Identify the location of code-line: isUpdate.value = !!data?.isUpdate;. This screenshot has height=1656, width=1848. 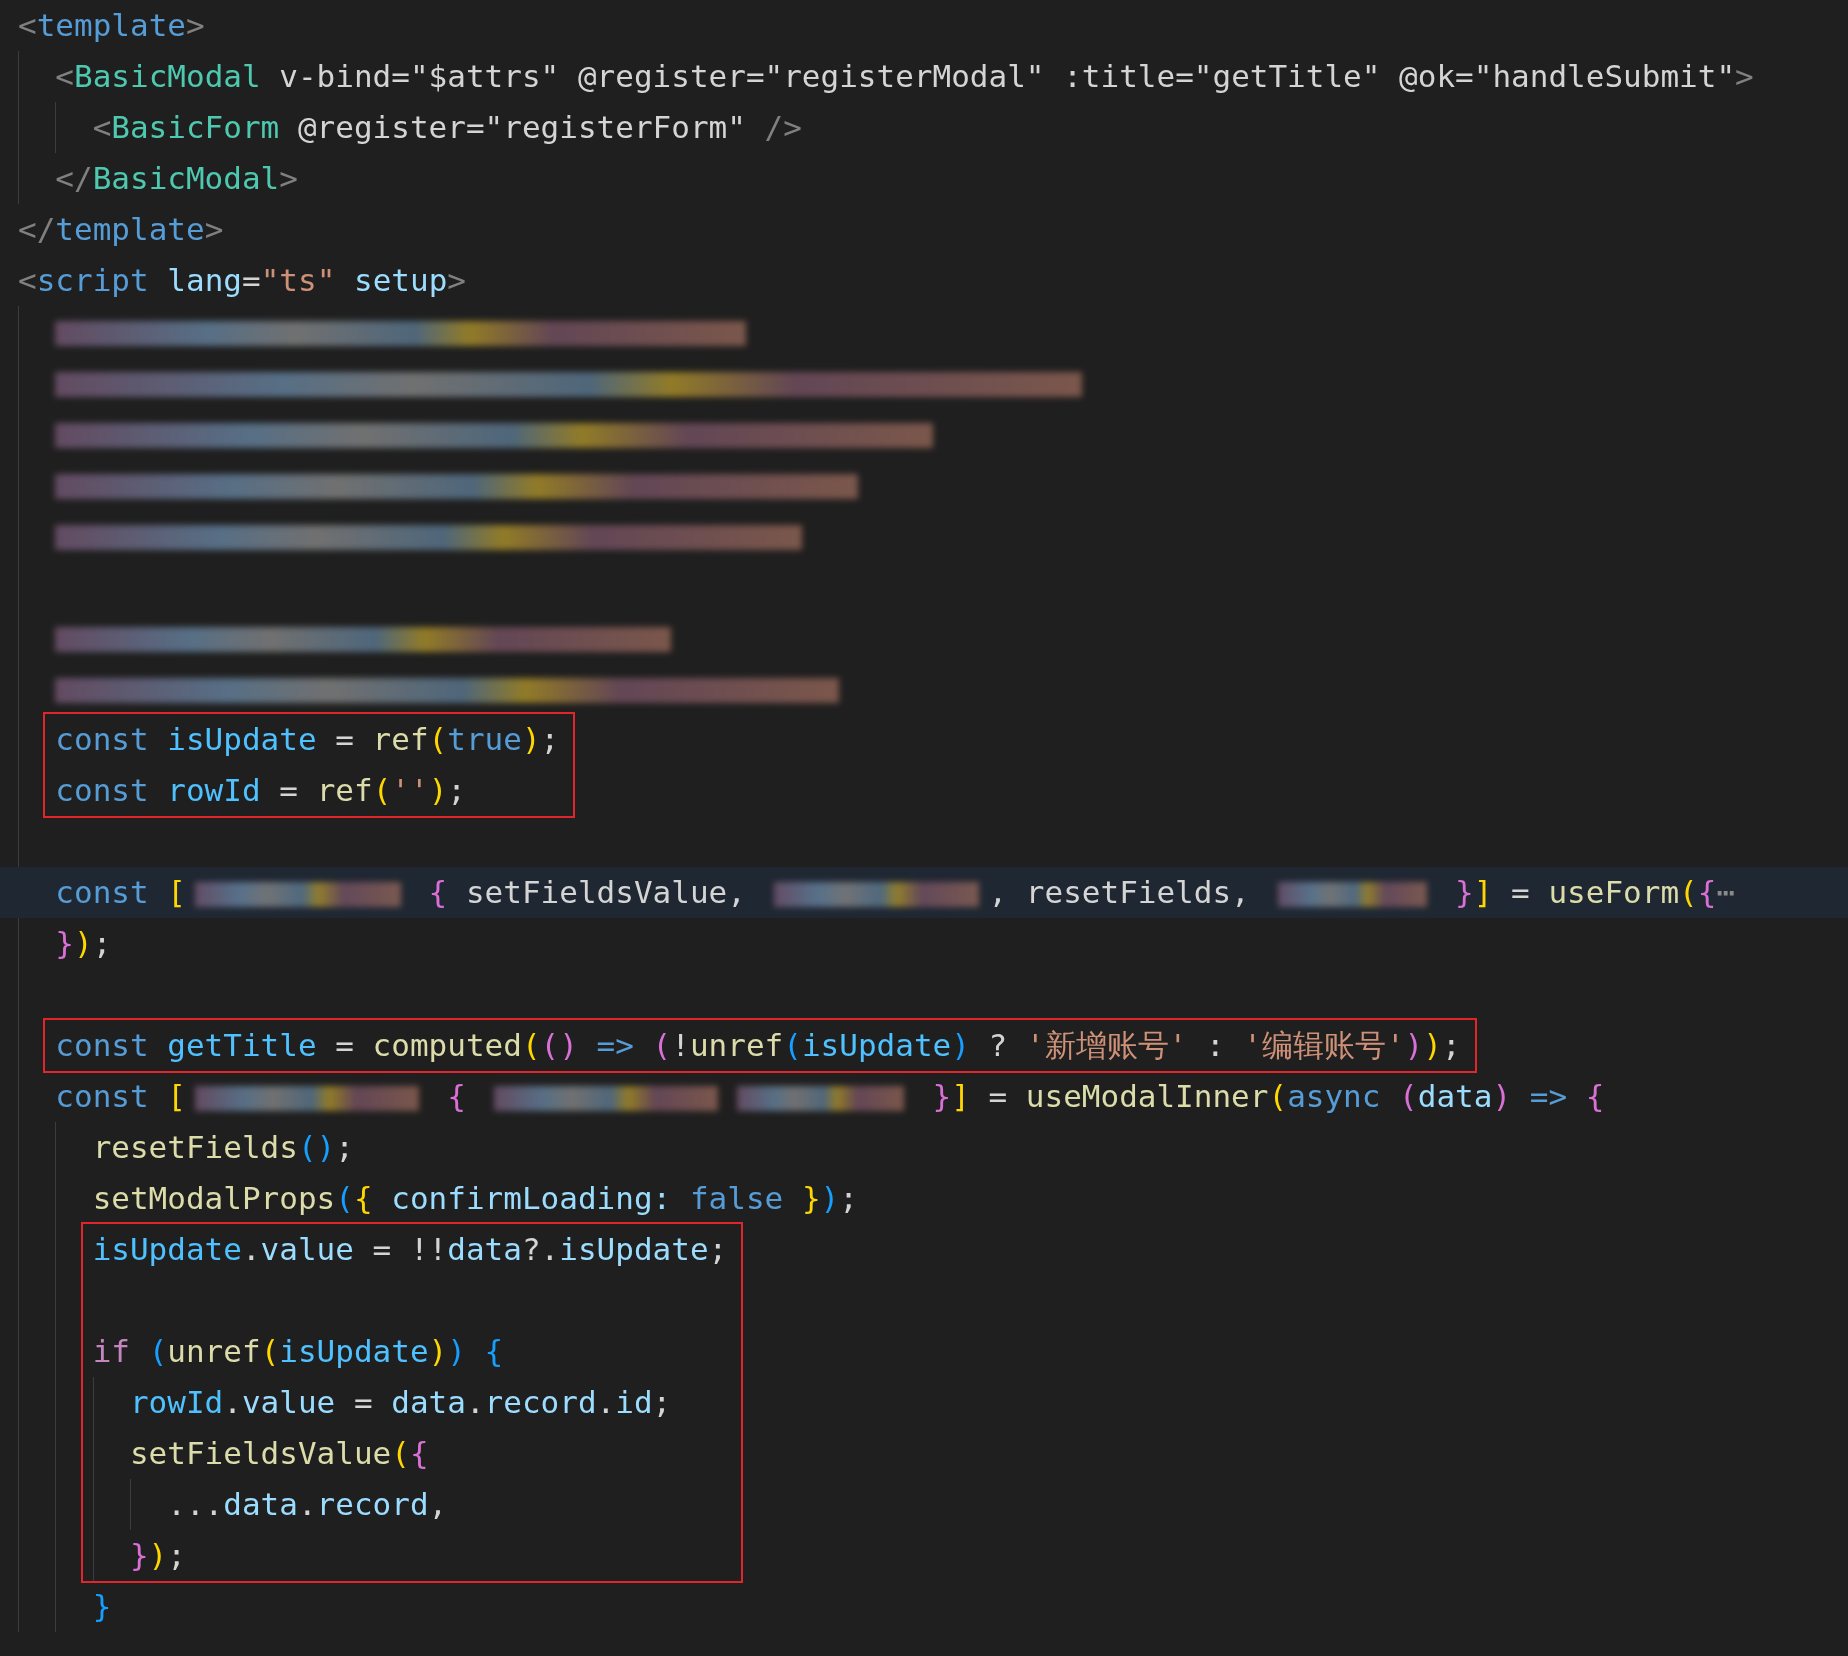
(410, 1249).